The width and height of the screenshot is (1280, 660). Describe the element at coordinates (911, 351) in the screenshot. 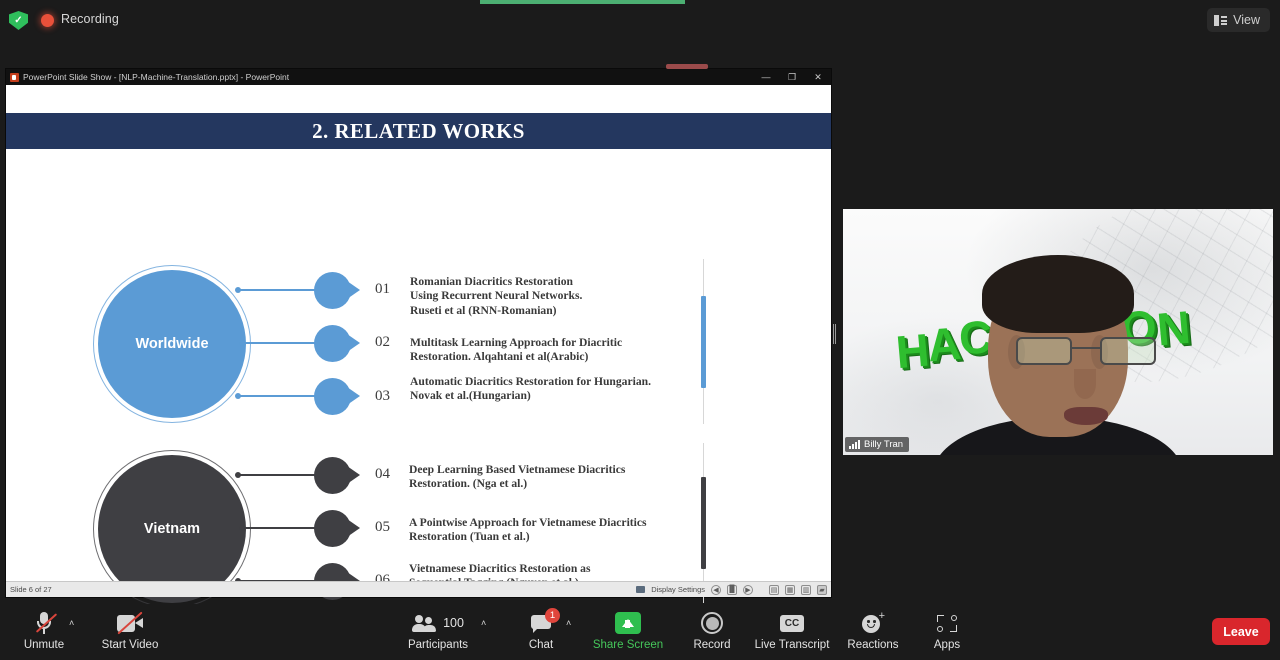

I see `hackathon-letter: H` at that location.